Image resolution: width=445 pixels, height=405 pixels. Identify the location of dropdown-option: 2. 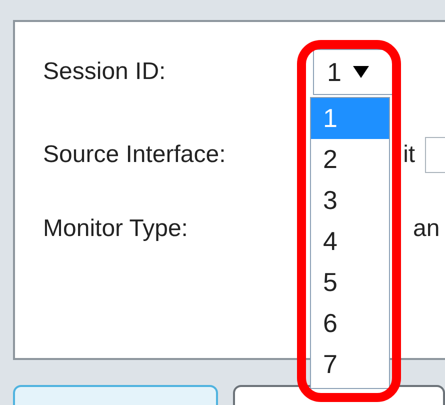
(350, 159).